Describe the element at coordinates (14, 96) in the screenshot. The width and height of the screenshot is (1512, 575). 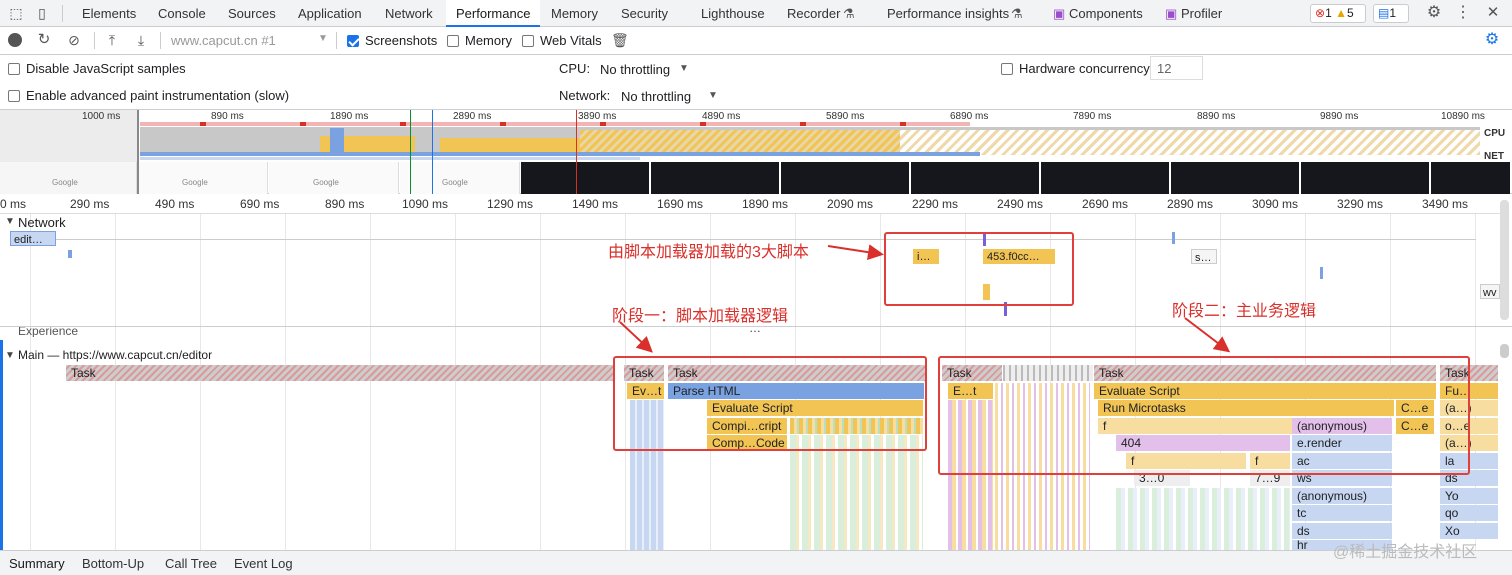
I see `advanced-paint-checkbox` at that location.